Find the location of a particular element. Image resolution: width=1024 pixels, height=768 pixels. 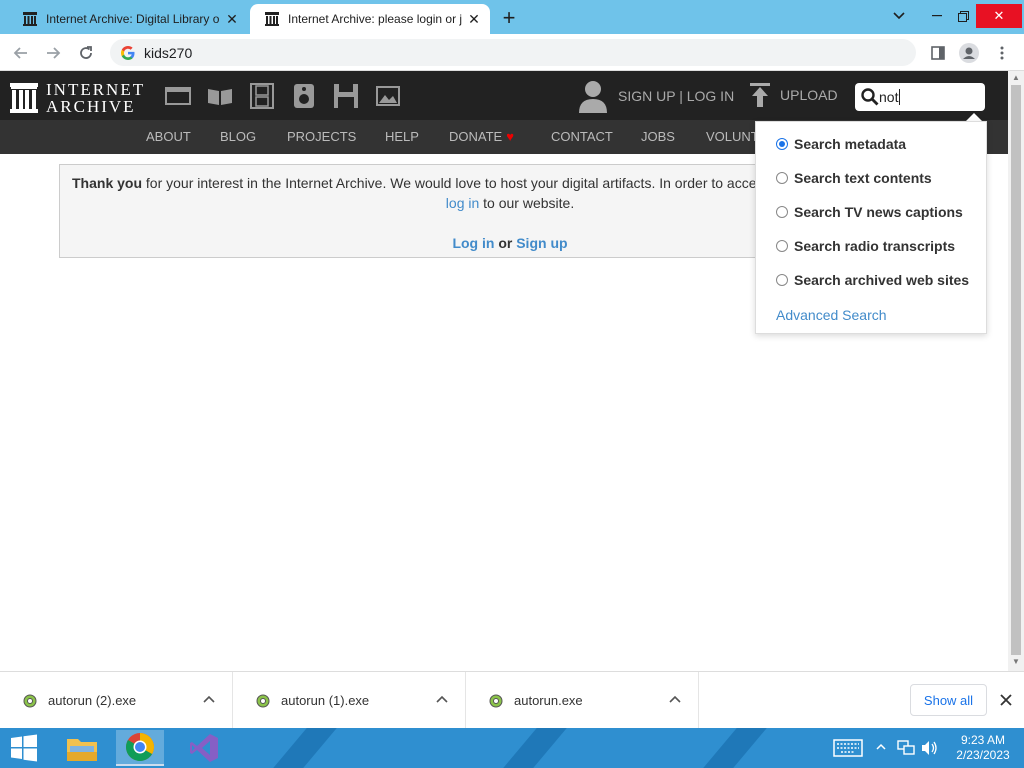

login-link: Log in is located at coordinates (473, 243).